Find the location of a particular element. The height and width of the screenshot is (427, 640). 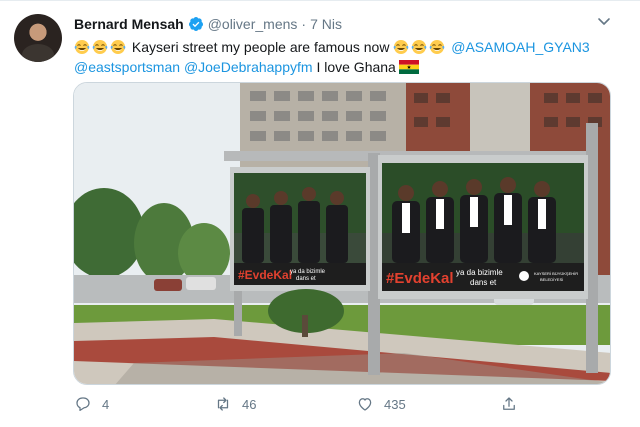

verified-badge-icon is located at coordinates (195, 24).